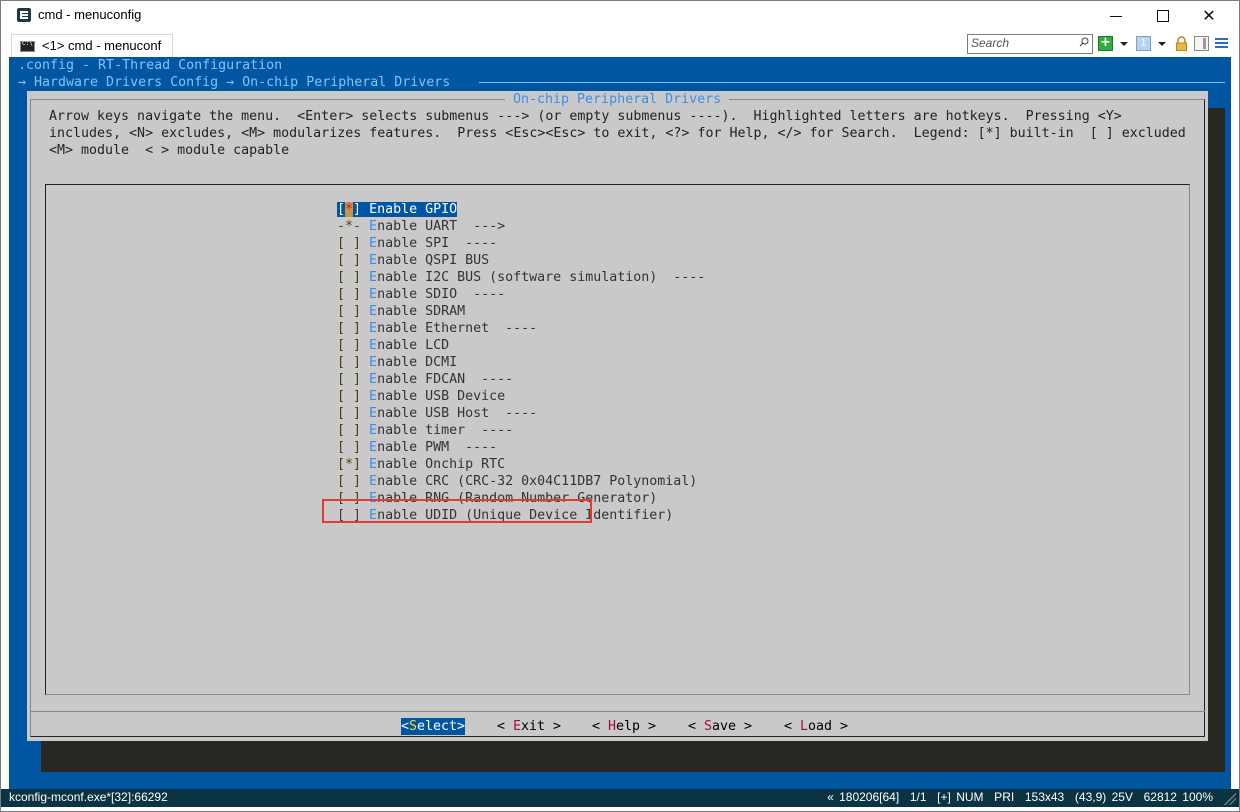 The image size is (1240, 812). Describe the element at coordinates (425, 430) in the screenshot. I see `menu-item: [ ] Enable timer ----` at that location.